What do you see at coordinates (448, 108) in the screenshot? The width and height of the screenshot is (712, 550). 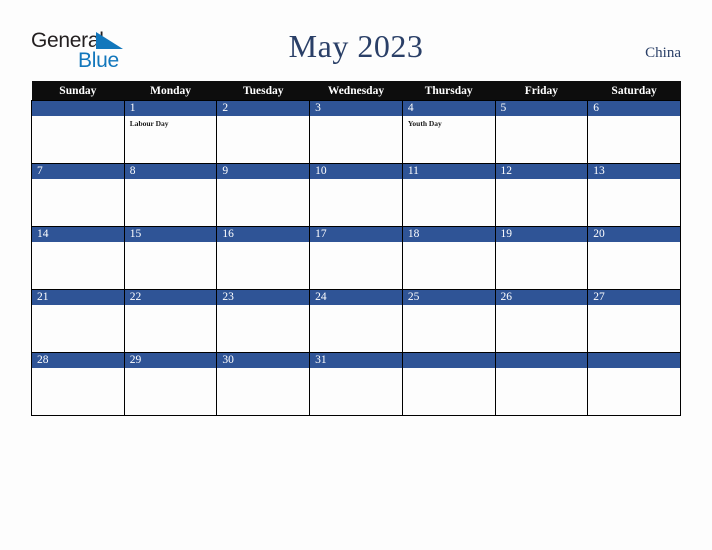 I see `day-number: 4` at bounding box center [448, 108].